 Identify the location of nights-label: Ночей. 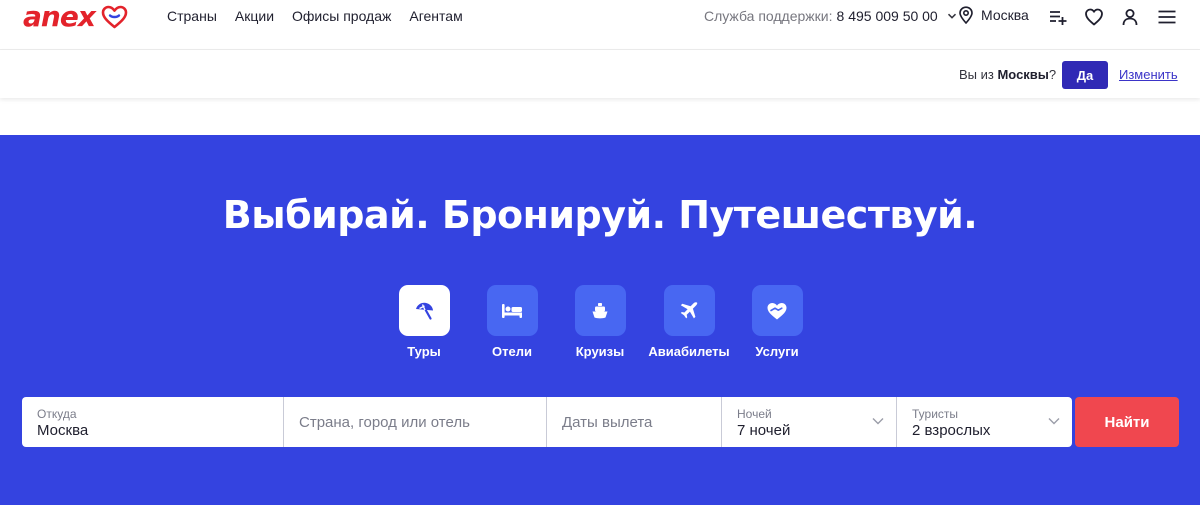
(754, 414).